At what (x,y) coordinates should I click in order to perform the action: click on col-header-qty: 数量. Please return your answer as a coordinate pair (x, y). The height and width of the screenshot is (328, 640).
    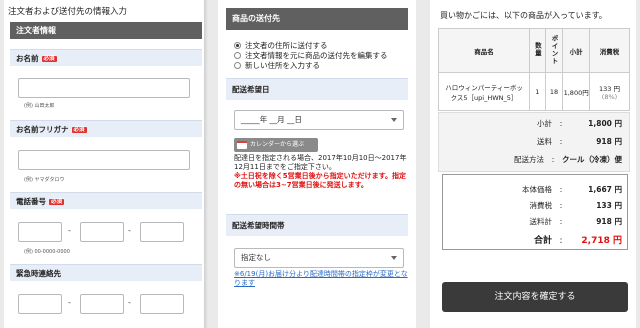
    Looking at the image, I should click on (537, 50).